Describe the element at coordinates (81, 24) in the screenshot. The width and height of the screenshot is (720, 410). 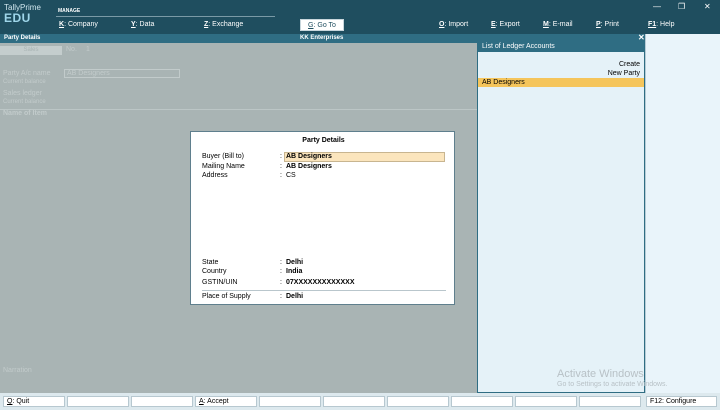
I see `menu-company-label: : Company` at that location.